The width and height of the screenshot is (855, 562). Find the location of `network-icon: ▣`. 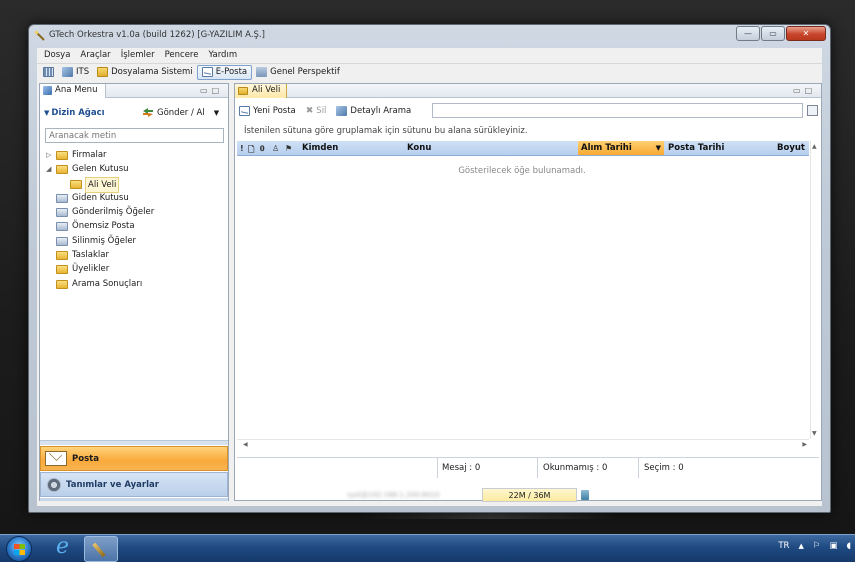

network-icon: ▣ is located at coordinates (833, 546).